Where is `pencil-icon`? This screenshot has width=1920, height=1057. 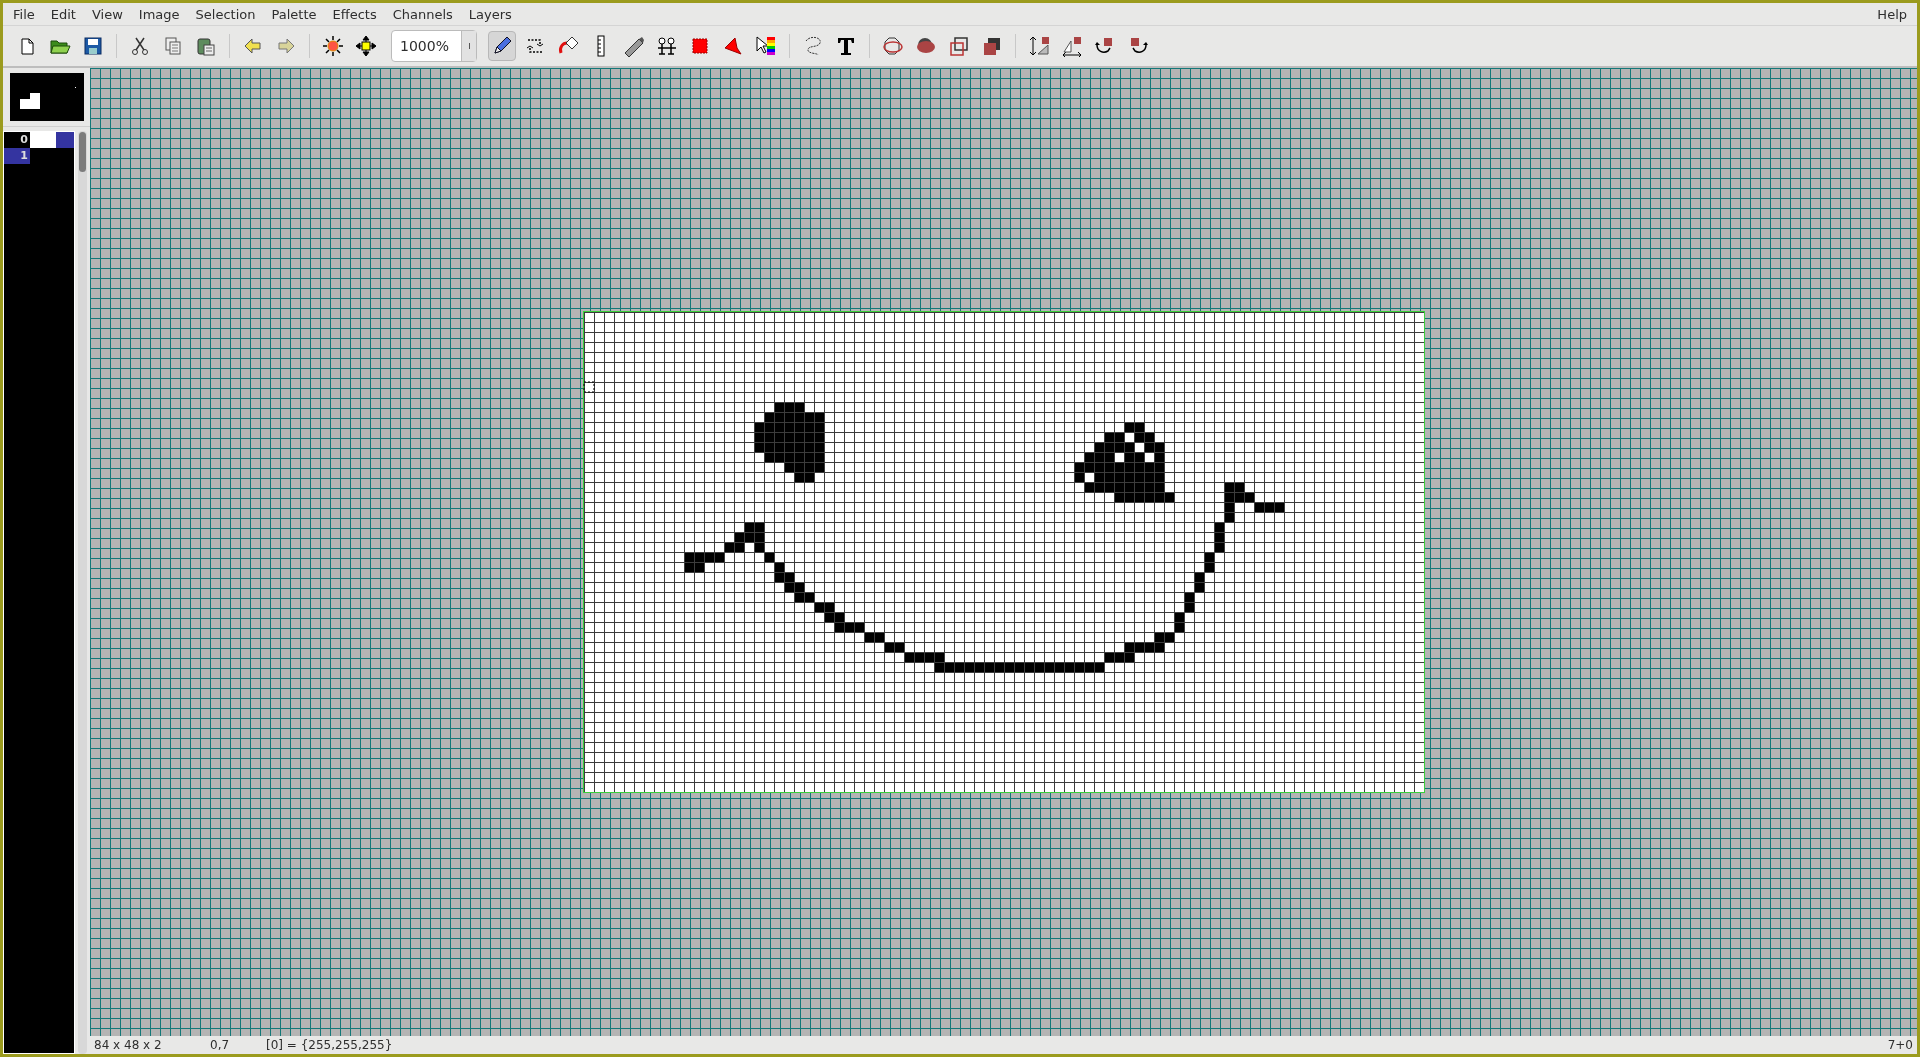 pencil-icon is located at coordinates (502, 46).